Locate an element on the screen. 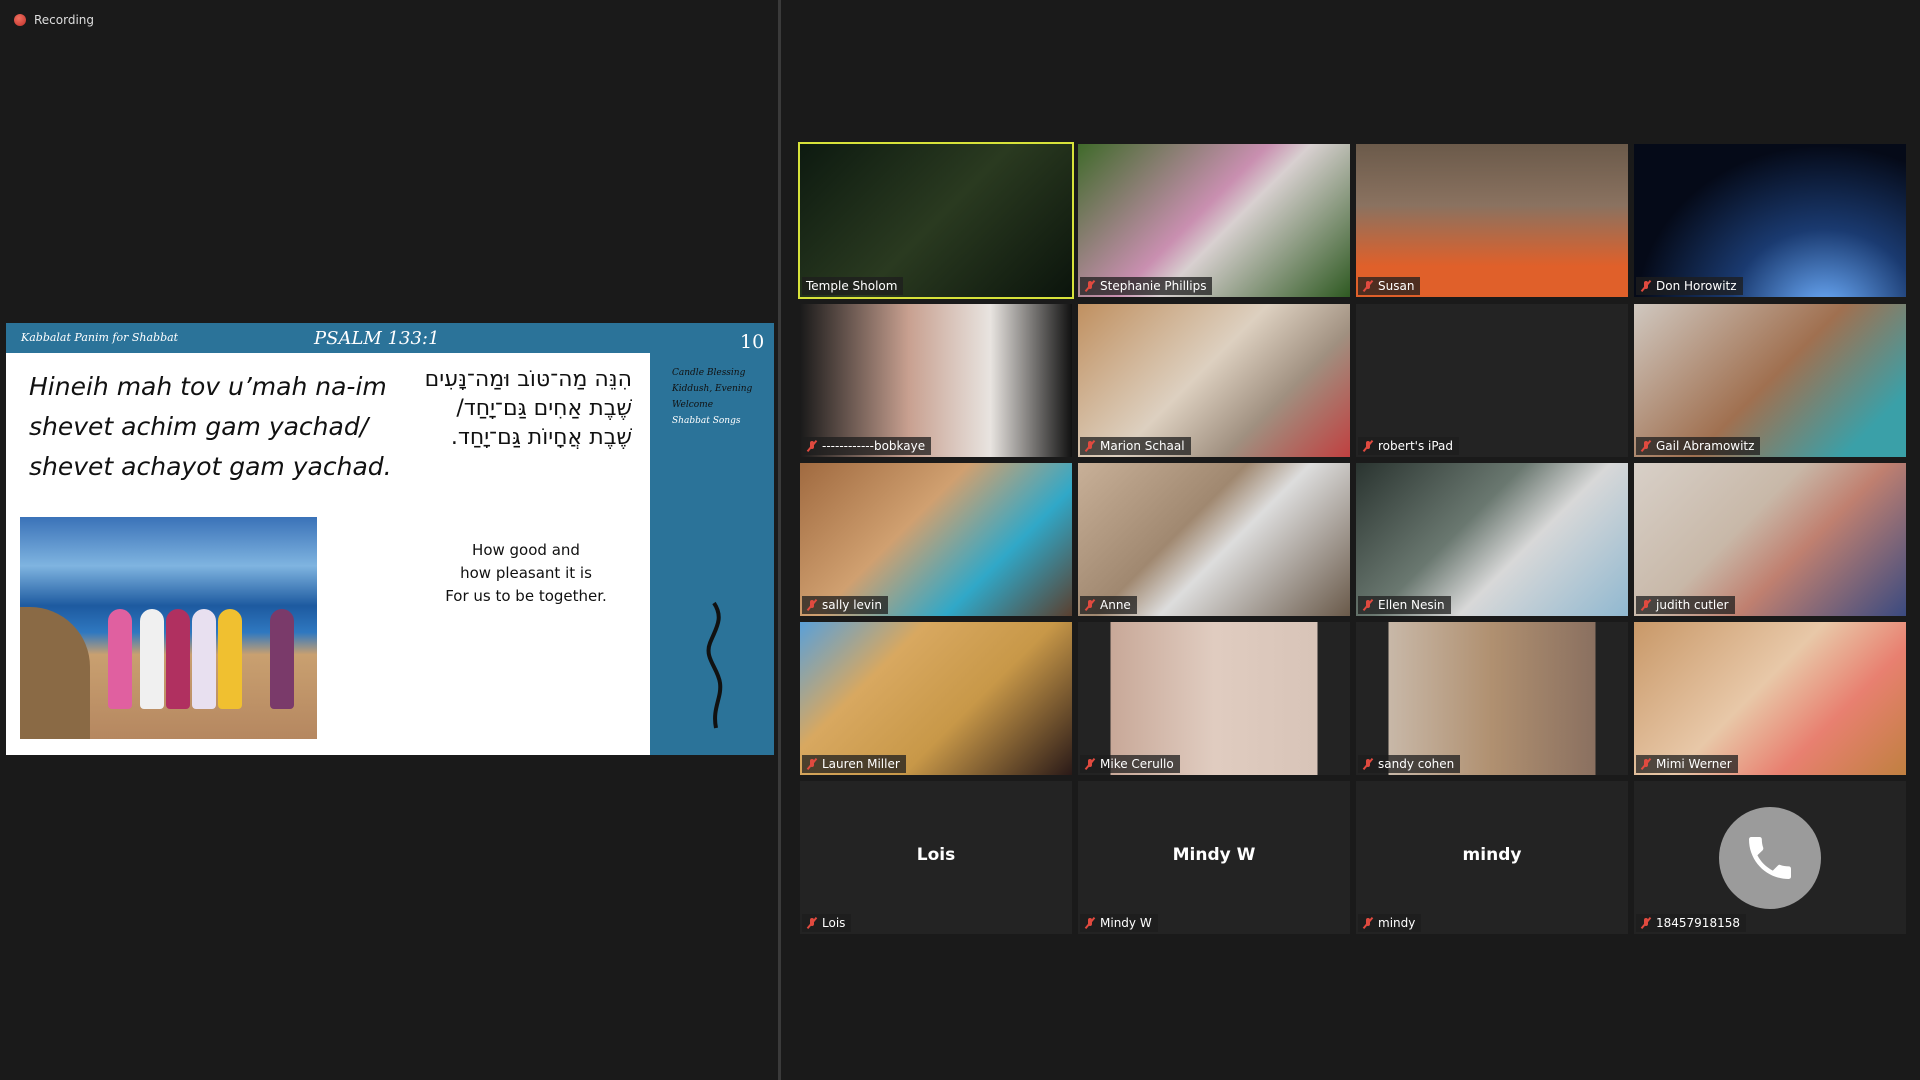  participant-tile: 18457918158 is located at coordinates (1770, 857).